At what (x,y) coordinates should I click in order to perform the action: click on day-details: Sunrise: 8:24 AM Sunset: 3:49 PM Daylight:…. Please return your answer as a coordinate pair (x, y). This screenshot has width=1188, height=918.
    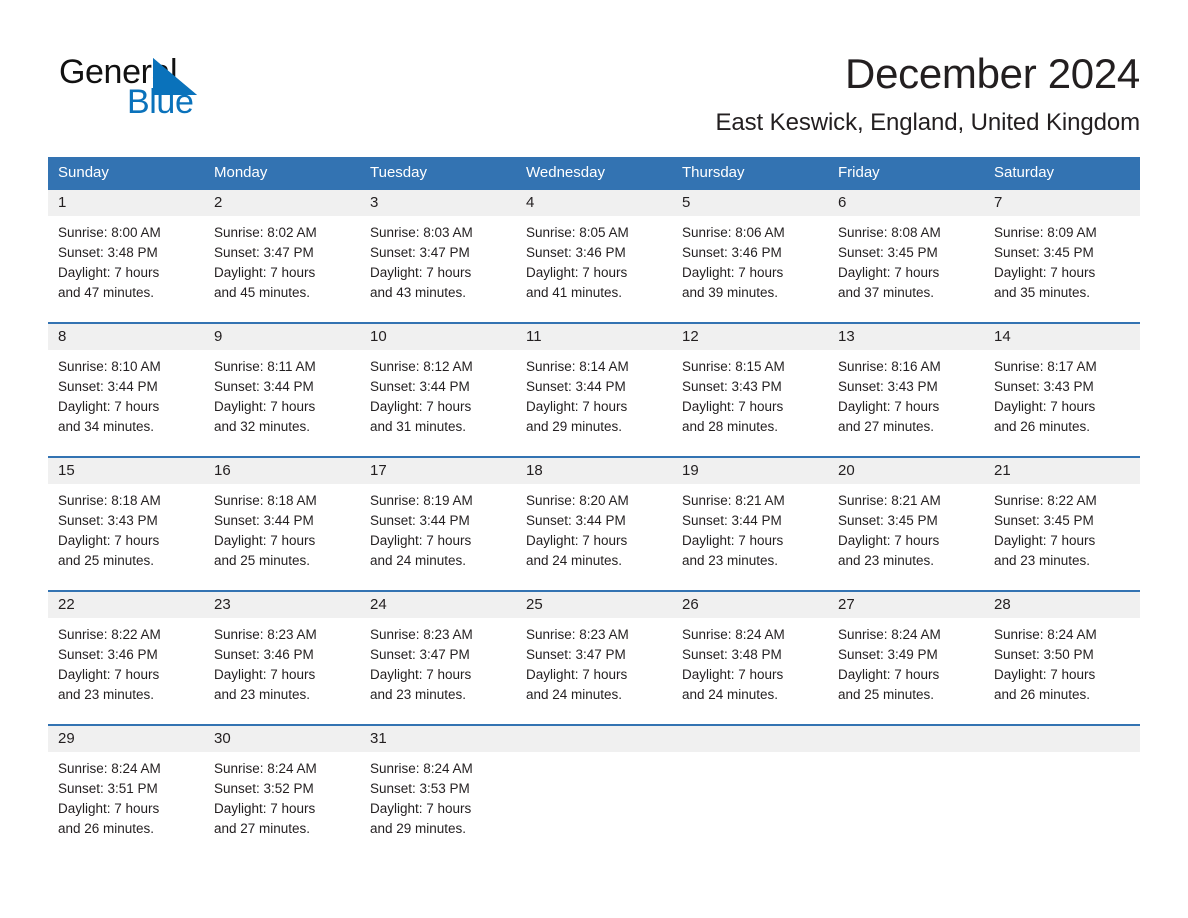
    Looking at the image, I should click on (906, 666).